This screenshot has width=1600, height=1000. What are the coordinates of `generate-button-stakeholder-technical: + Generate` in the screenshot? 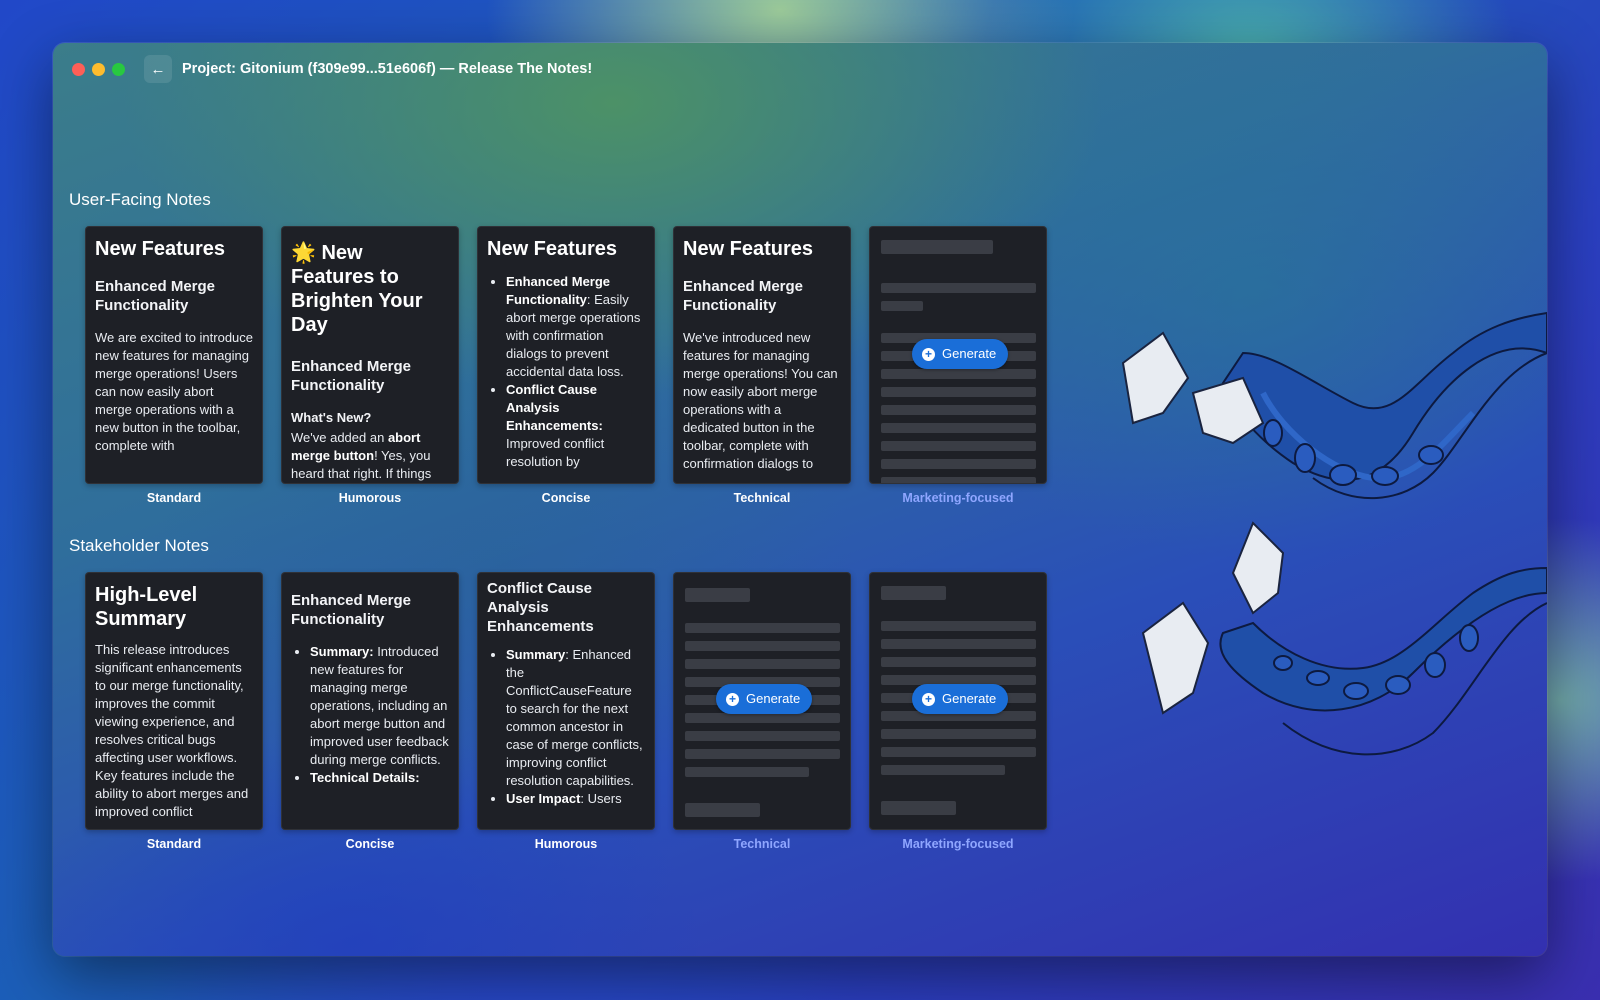 It's located at (764, 699).